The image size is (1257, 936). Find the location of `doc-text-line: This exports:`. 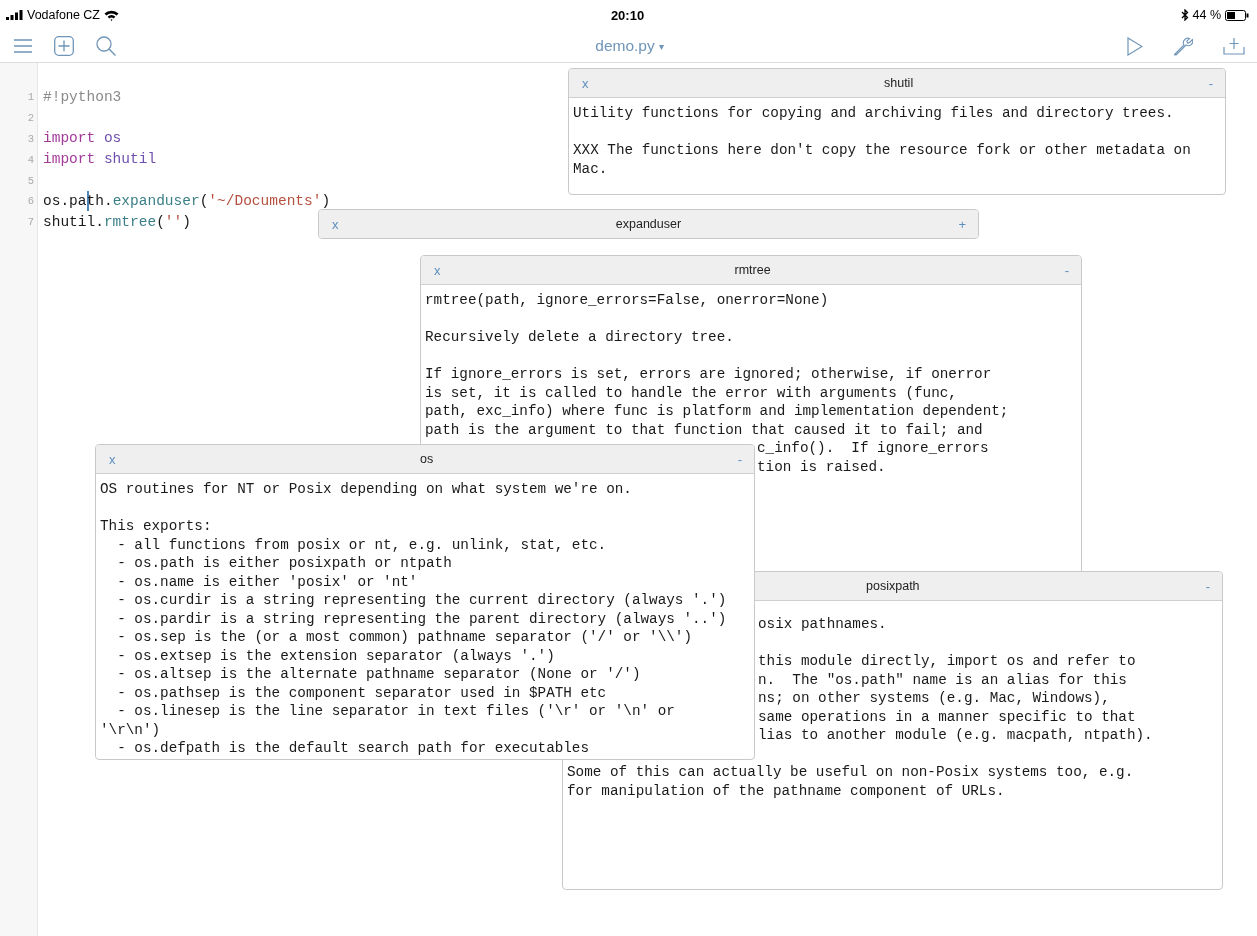

doc-text-line: This exports: is located at coordinates (156, 526).